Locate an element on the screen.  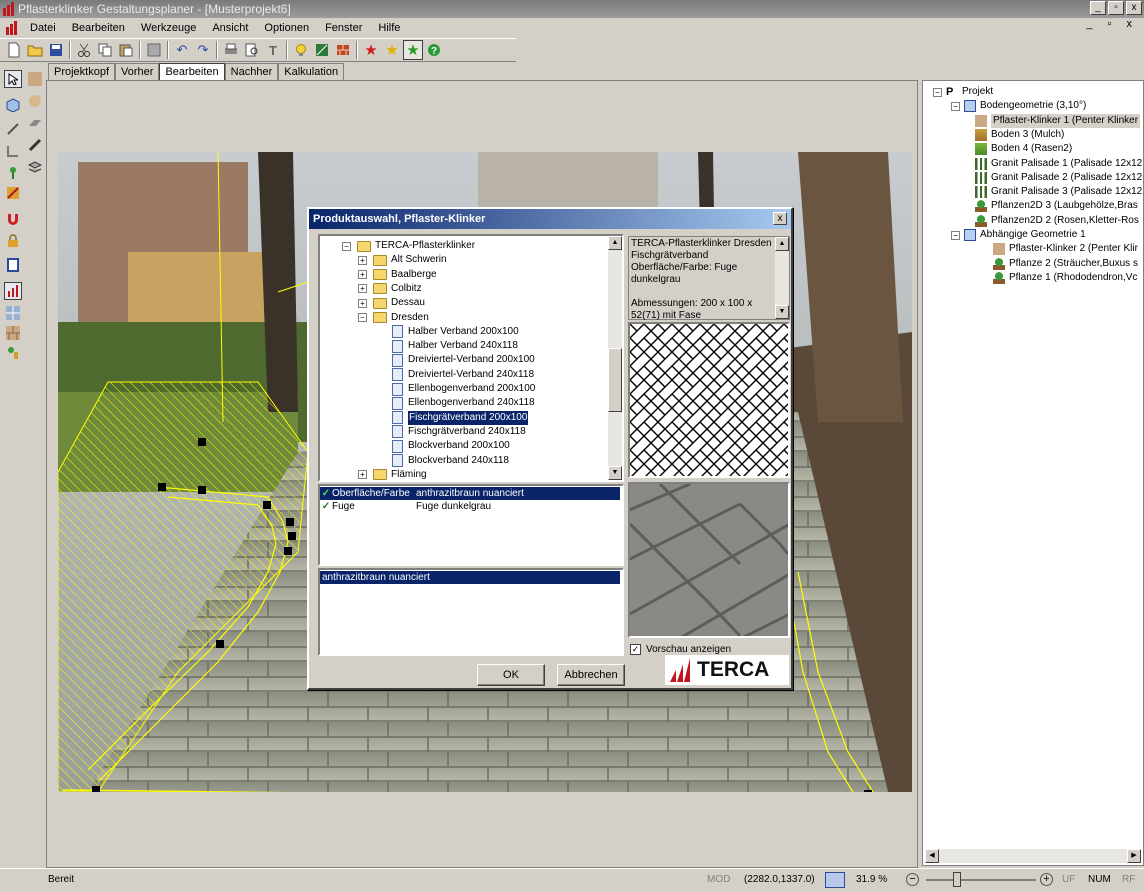
plane-tool-icon is located at coordinates (35, 123).